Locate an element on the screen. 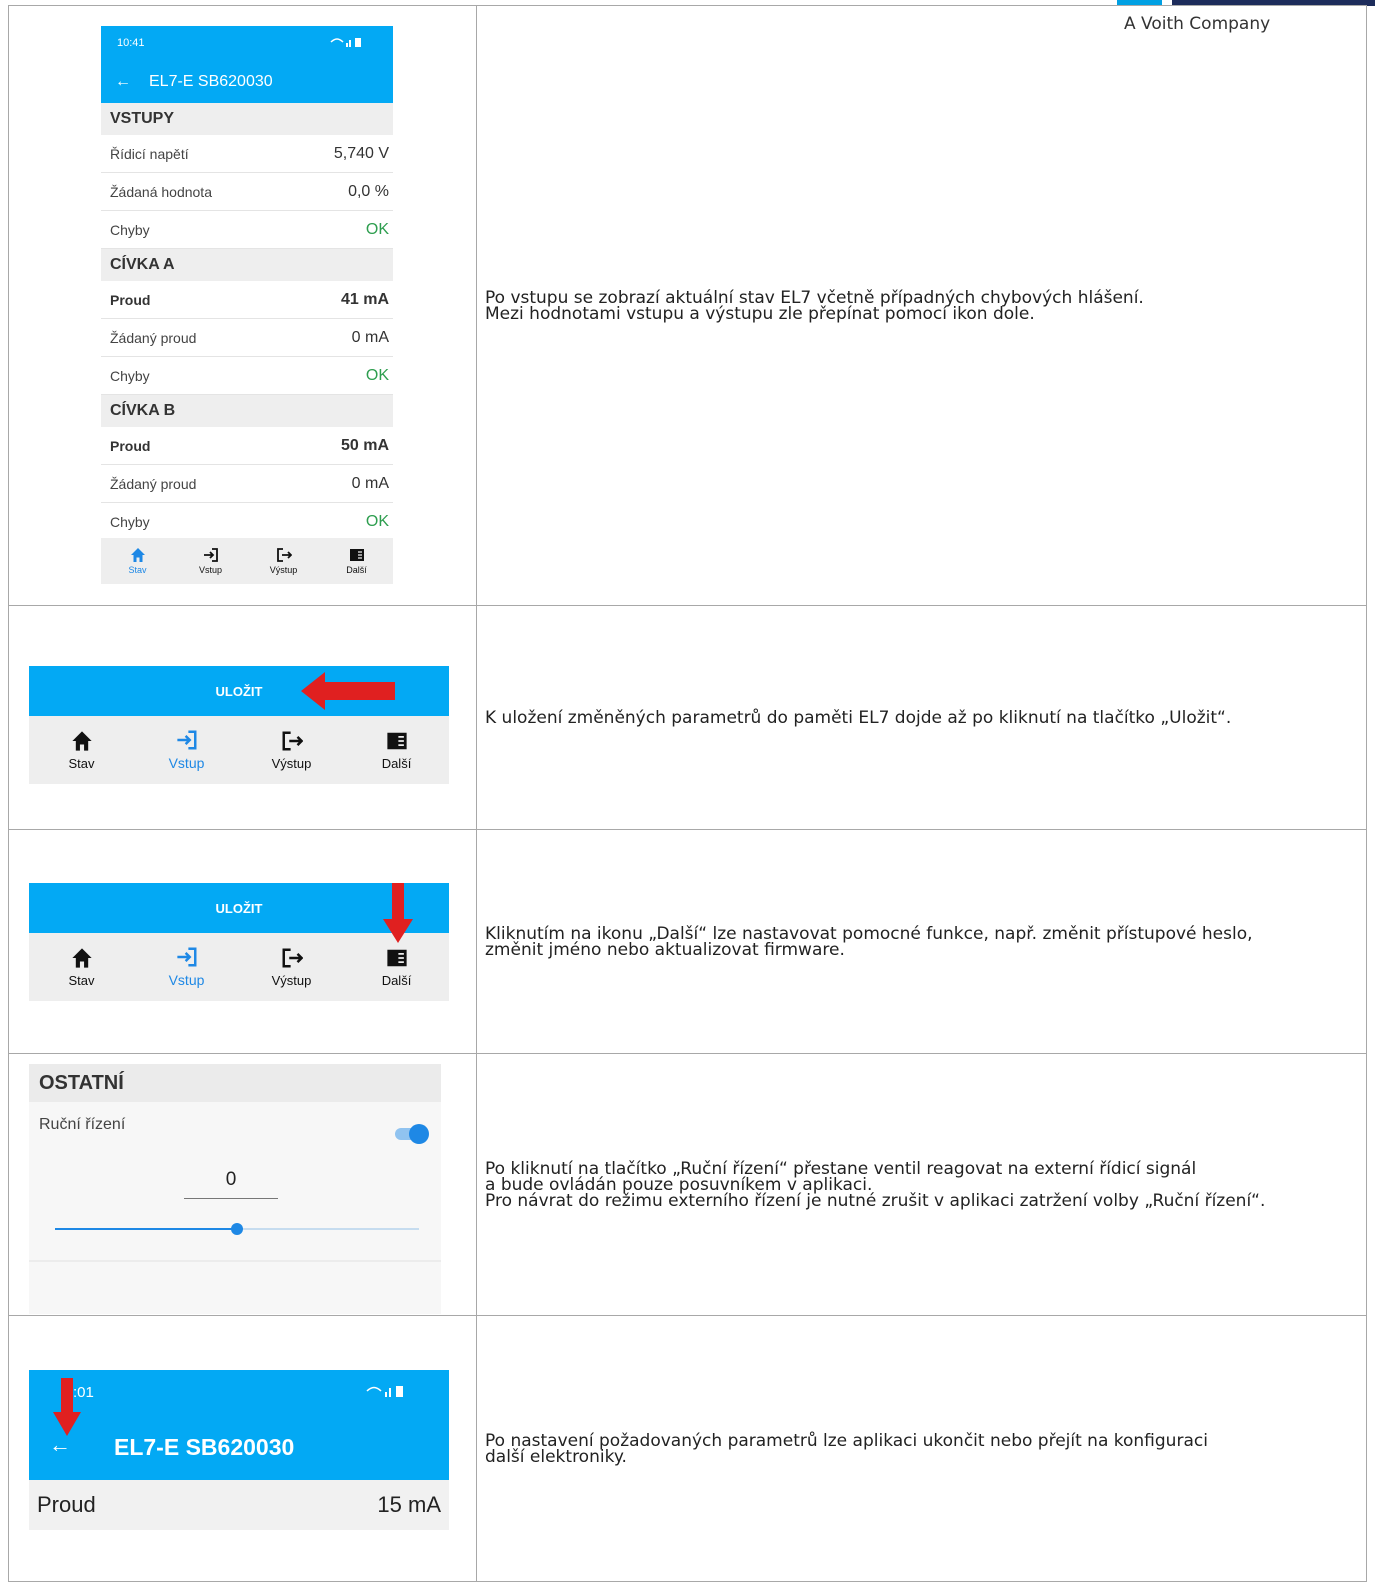 This screenshot has height=1586, width=1375. screenshot-cell: :01 ← EL7-E SB620030 Proud 15 mA is located at coordinates (242, 1448).